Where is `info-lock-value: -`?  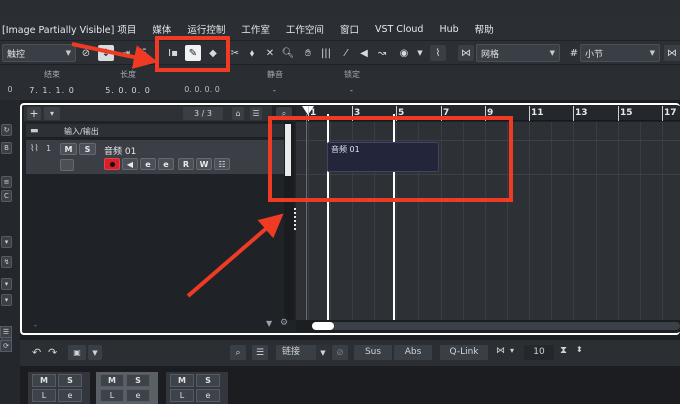
info-lock-value: - is located at coordinates (352, 90).